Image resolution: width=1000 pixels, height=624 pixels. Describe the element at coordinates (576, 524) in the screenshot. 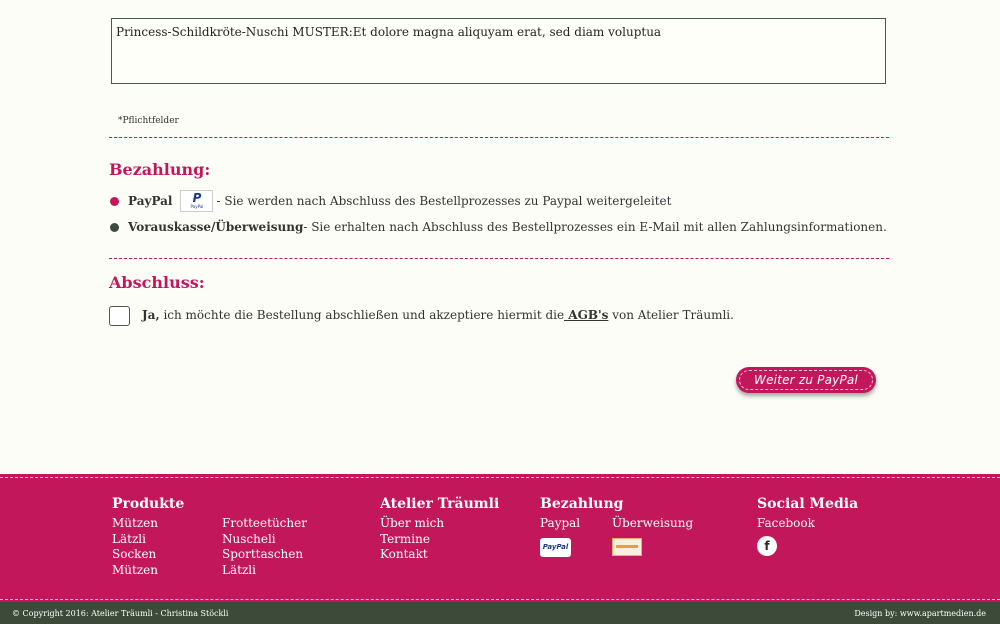

I see `footer-link: Paypal` at that location.